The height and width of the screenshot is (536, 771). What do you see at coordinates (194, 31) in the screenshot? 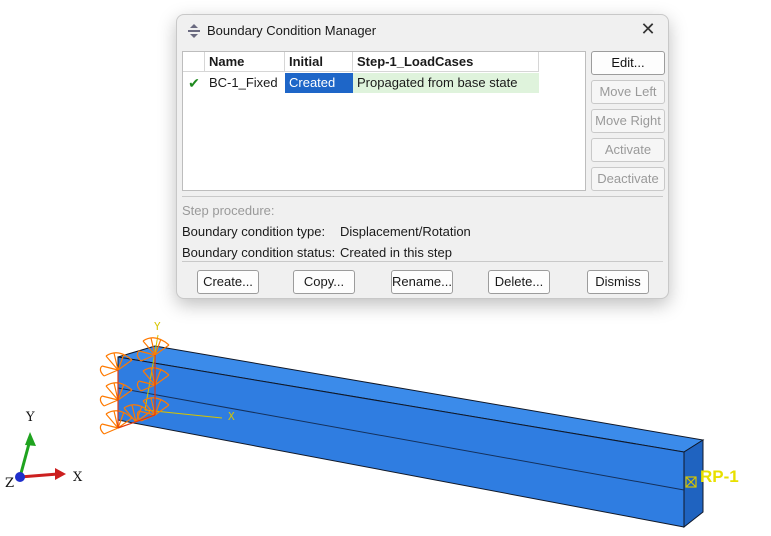
I see `app-icon` at bounding box center [194, 31].